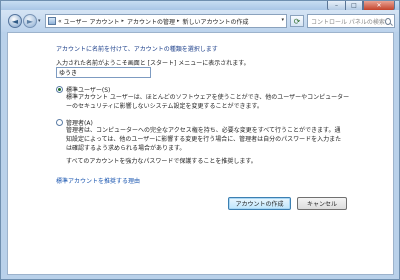 The height and width of the screenshot is (280, 400). Describe the element at coordinates (39, 21) in the screenshot. I see `recent-pages-dropdown-icon: ▾` at that location.